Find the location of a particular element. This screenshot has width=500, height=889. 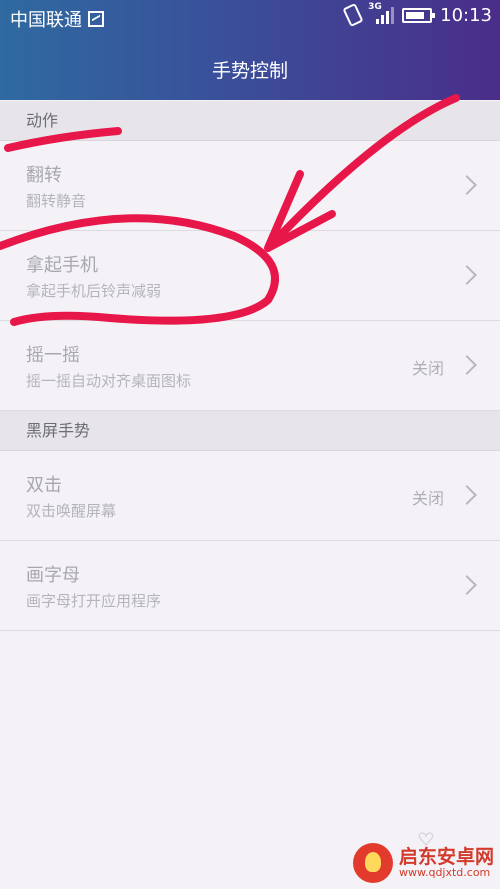

page-title: 手势控制 is located at coordinates (249, 71).